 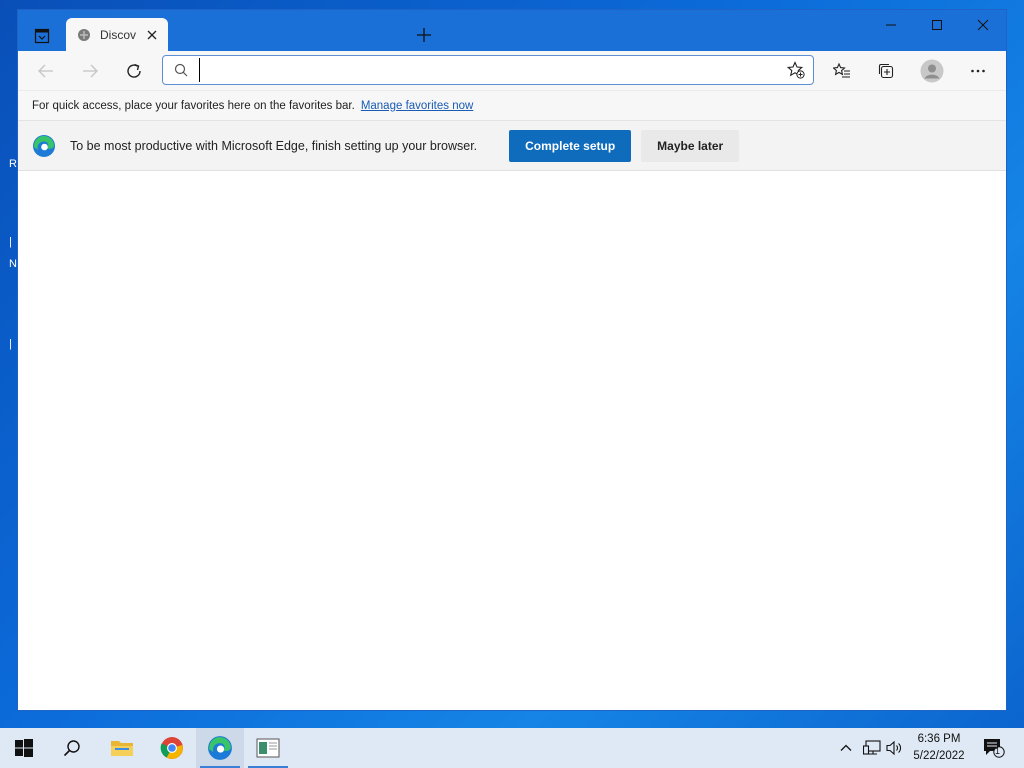 I want to click on start-button, so click(x=24, y=748).